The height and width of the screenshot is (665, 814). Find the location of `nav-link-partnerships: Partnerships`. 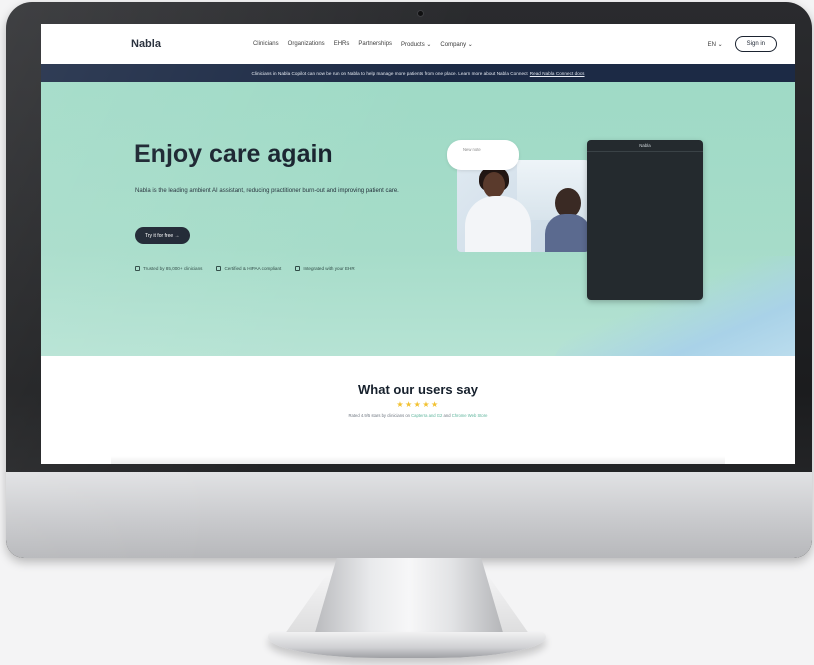

nav-link-partnerships: Partnerships is located at coordinates (375, 44).